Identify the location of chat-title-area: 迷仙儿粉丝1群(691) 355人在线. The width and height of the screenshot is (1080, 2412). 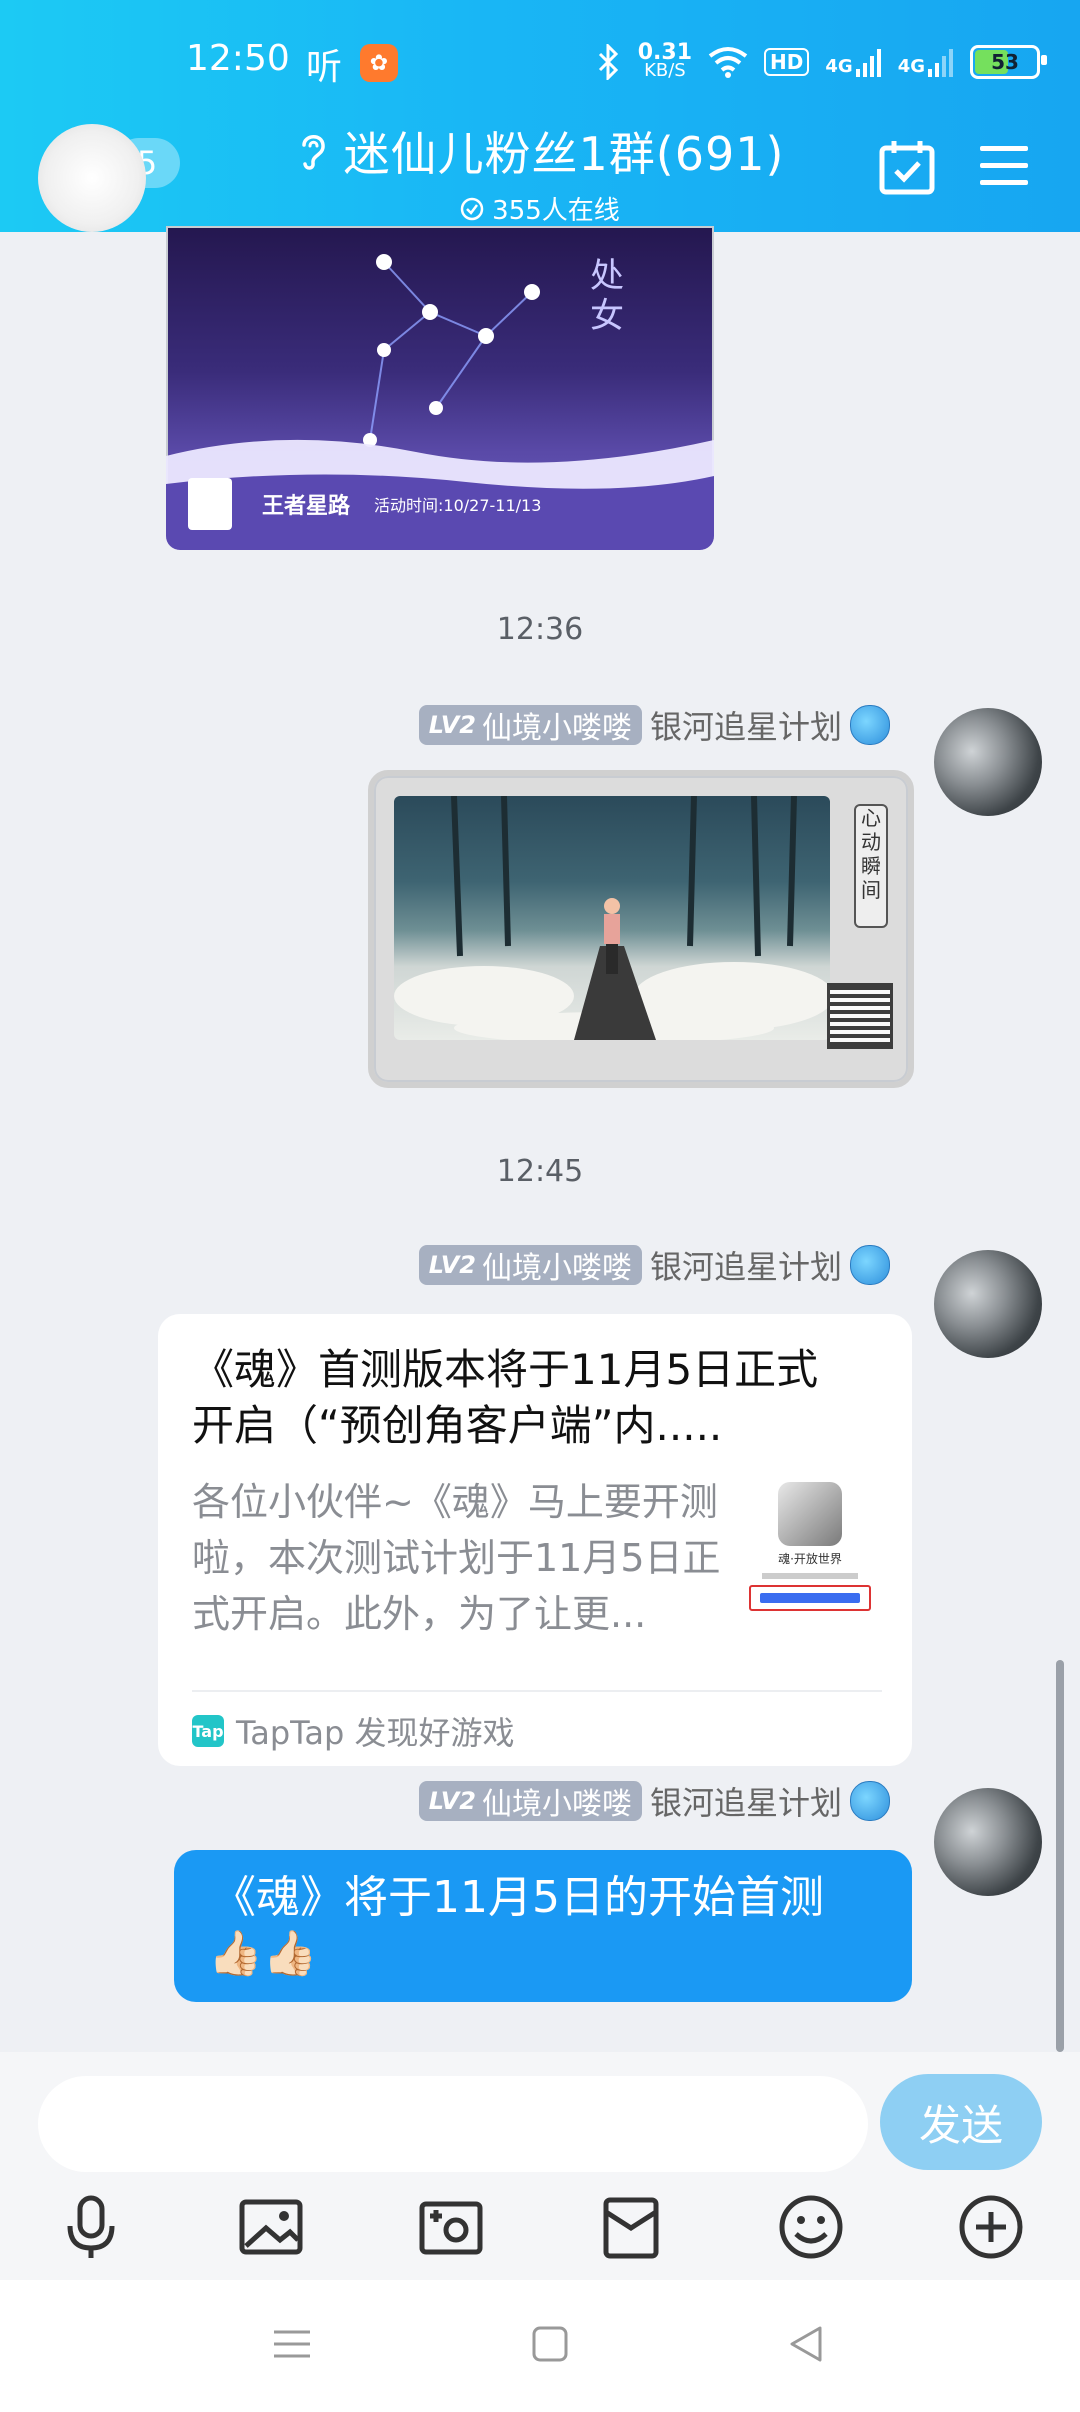
(540, 172).